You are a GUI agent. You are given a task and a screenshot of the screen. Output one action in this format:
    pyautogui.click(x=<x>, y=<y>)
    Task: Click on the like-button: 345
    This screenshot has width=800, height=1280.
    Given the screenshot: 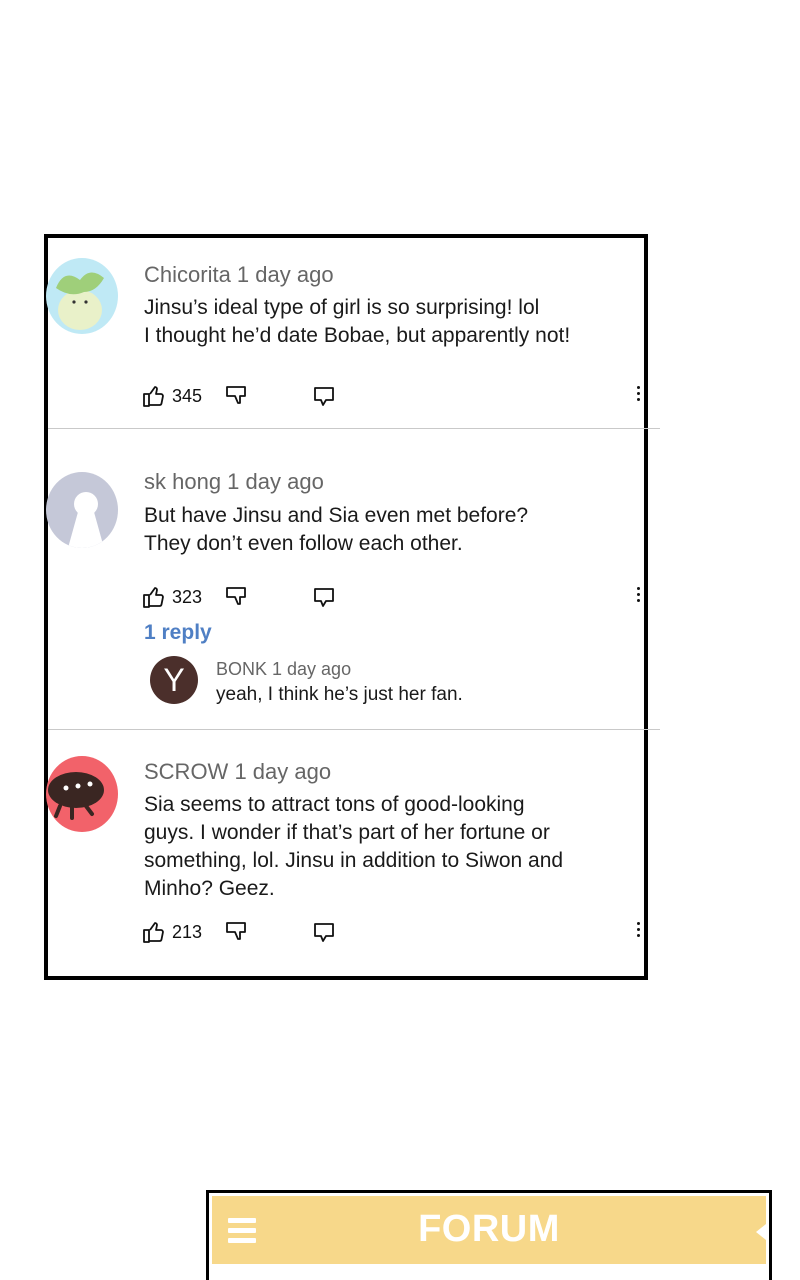 What is the action you would take?
    pyautogui.click(x=172, y=396)
    